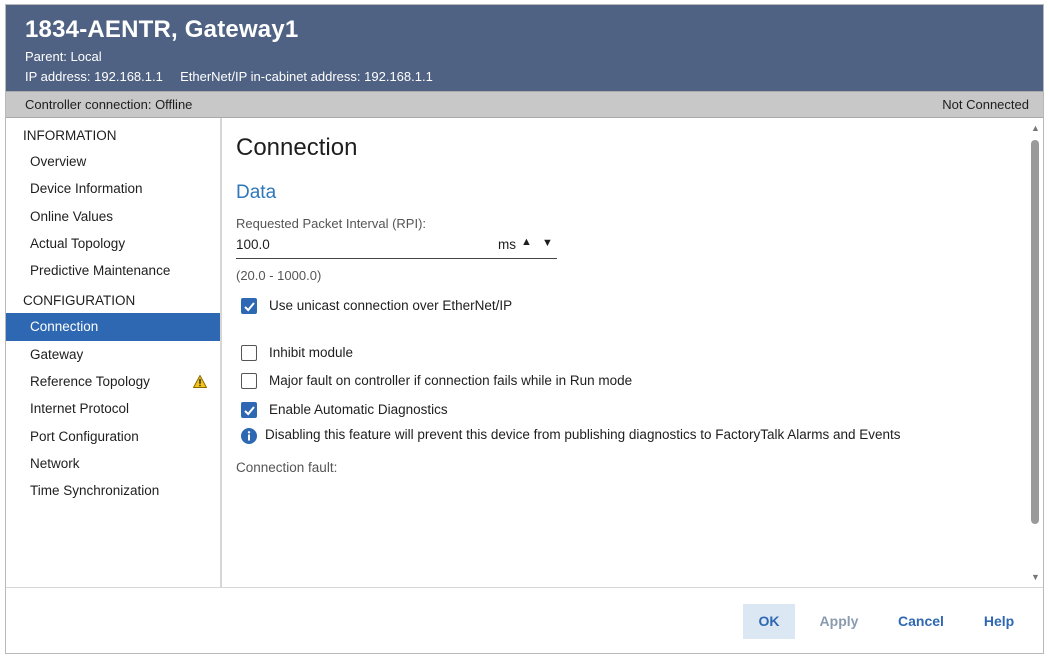  What do you see at coordinates (1035, 332) in the screenshot?
I see `scrollbar-thumb` at bounding box center [1035, 332].